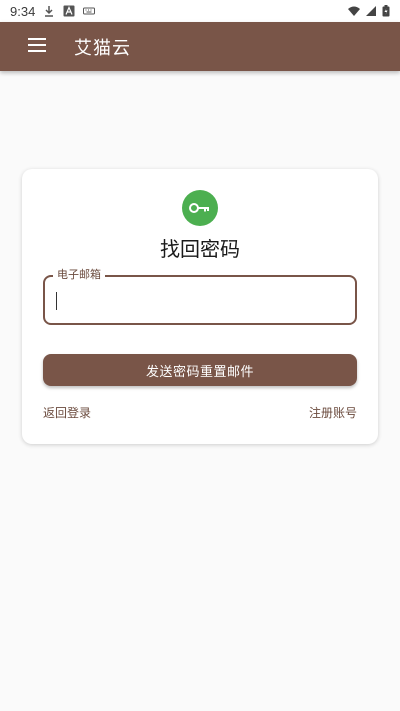 The height and width of the screenshot is (711, 400). I want to click on key-icon, so click(200, 208).